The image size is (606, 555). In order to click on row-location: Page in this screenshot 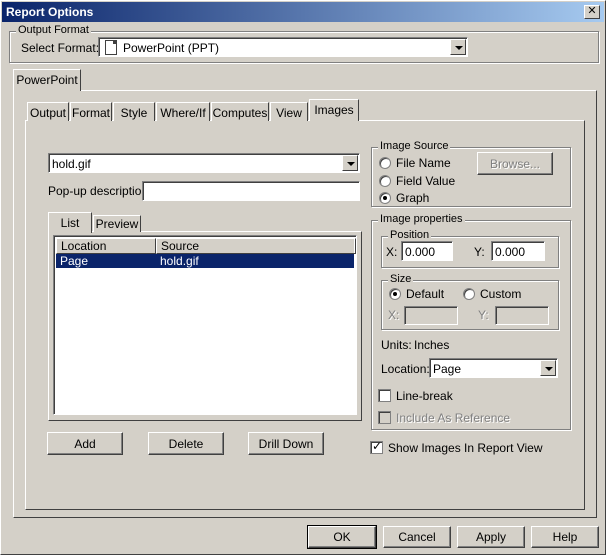, I will do `click(74, 261)`.